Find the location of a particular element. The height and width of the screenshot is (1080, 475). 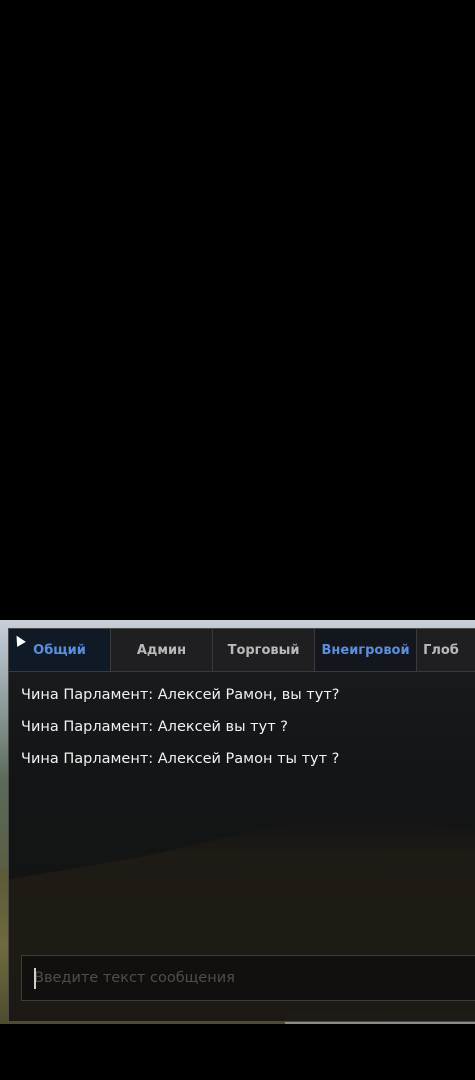

chat-message: Чина Парламент: Алексей Рамон ты тут ? is located at coordinates (180, 759).